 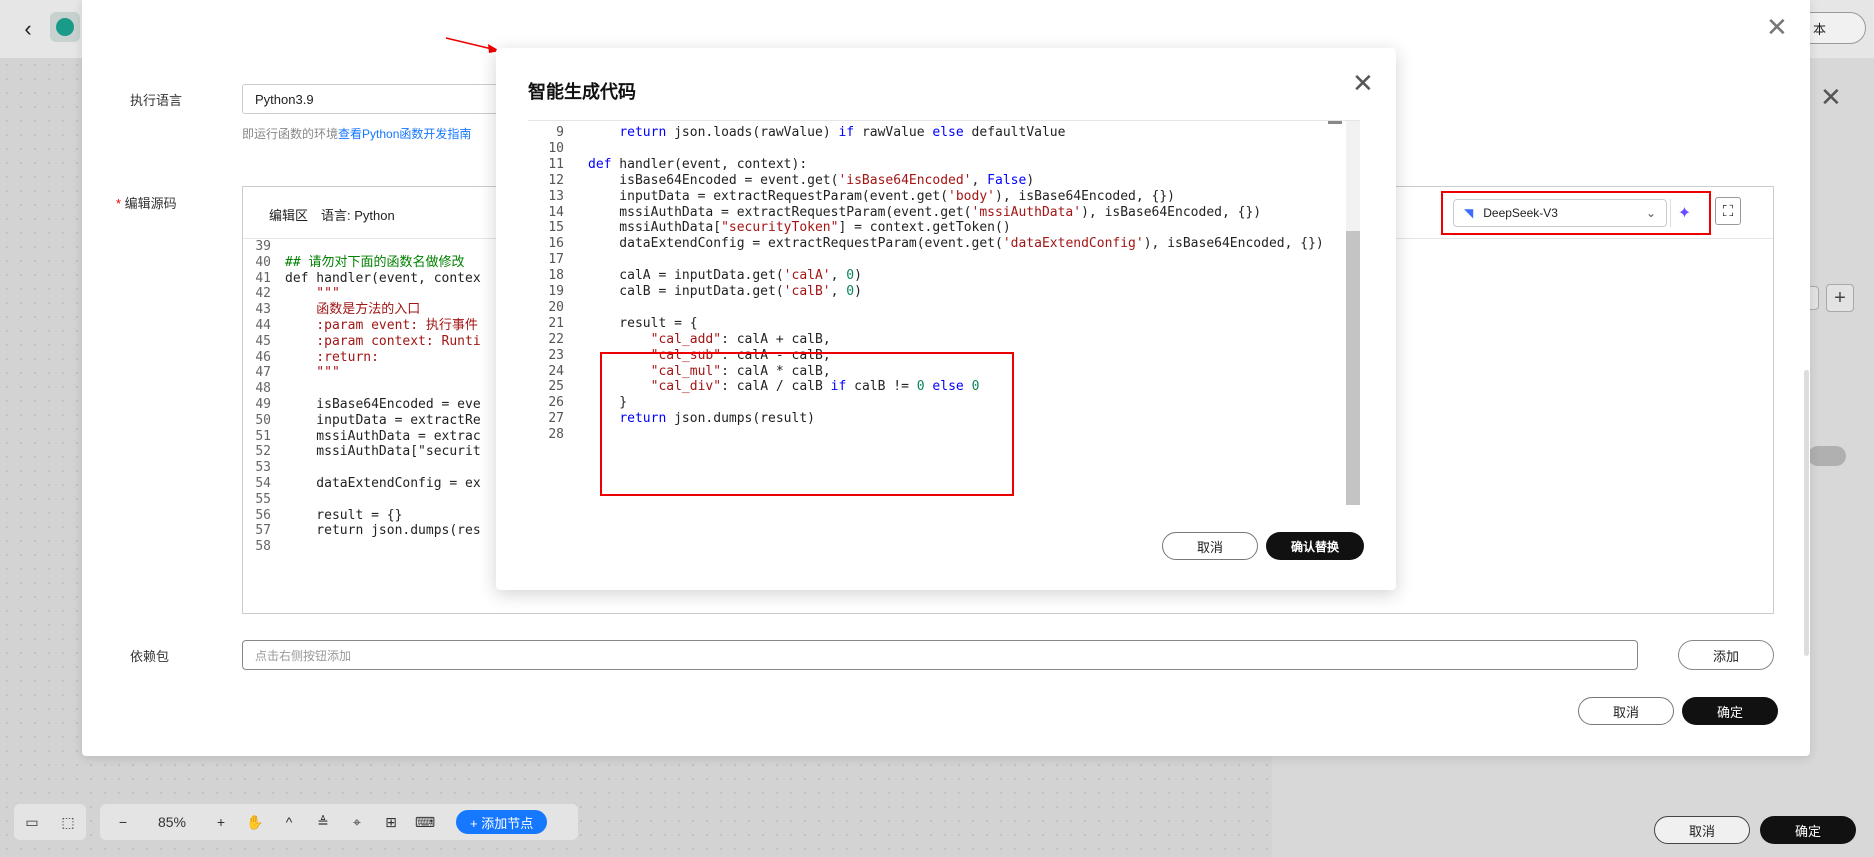 I want to click on zoom-level: 85%, so click(x=172, y=822).